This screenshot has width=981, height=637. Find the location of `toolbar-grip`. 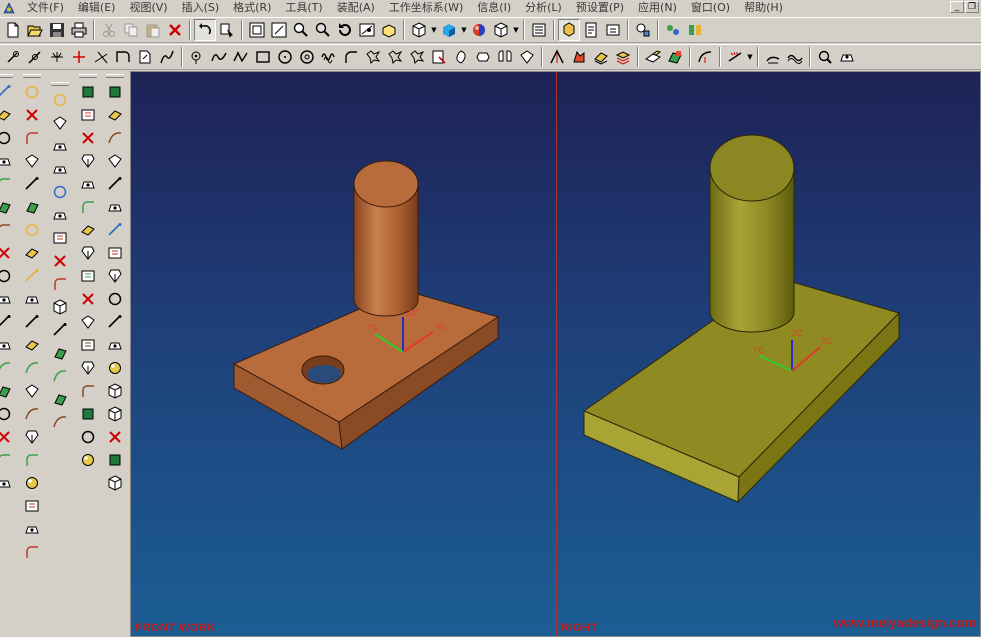

toolbar-grip is located at coordinates (88, 76).